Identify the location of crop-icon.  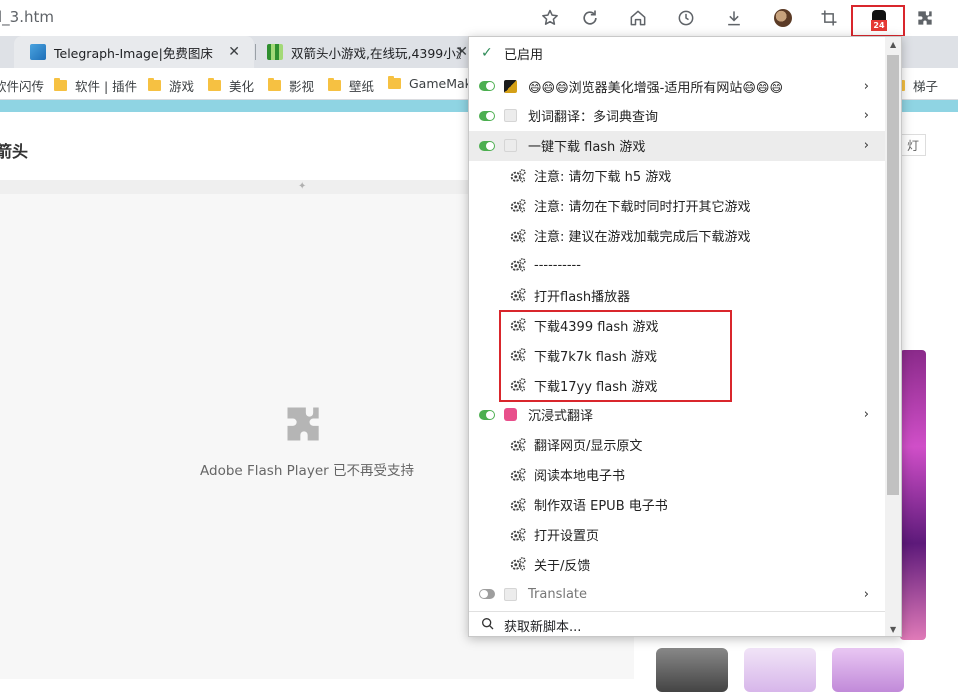
(829, 18).